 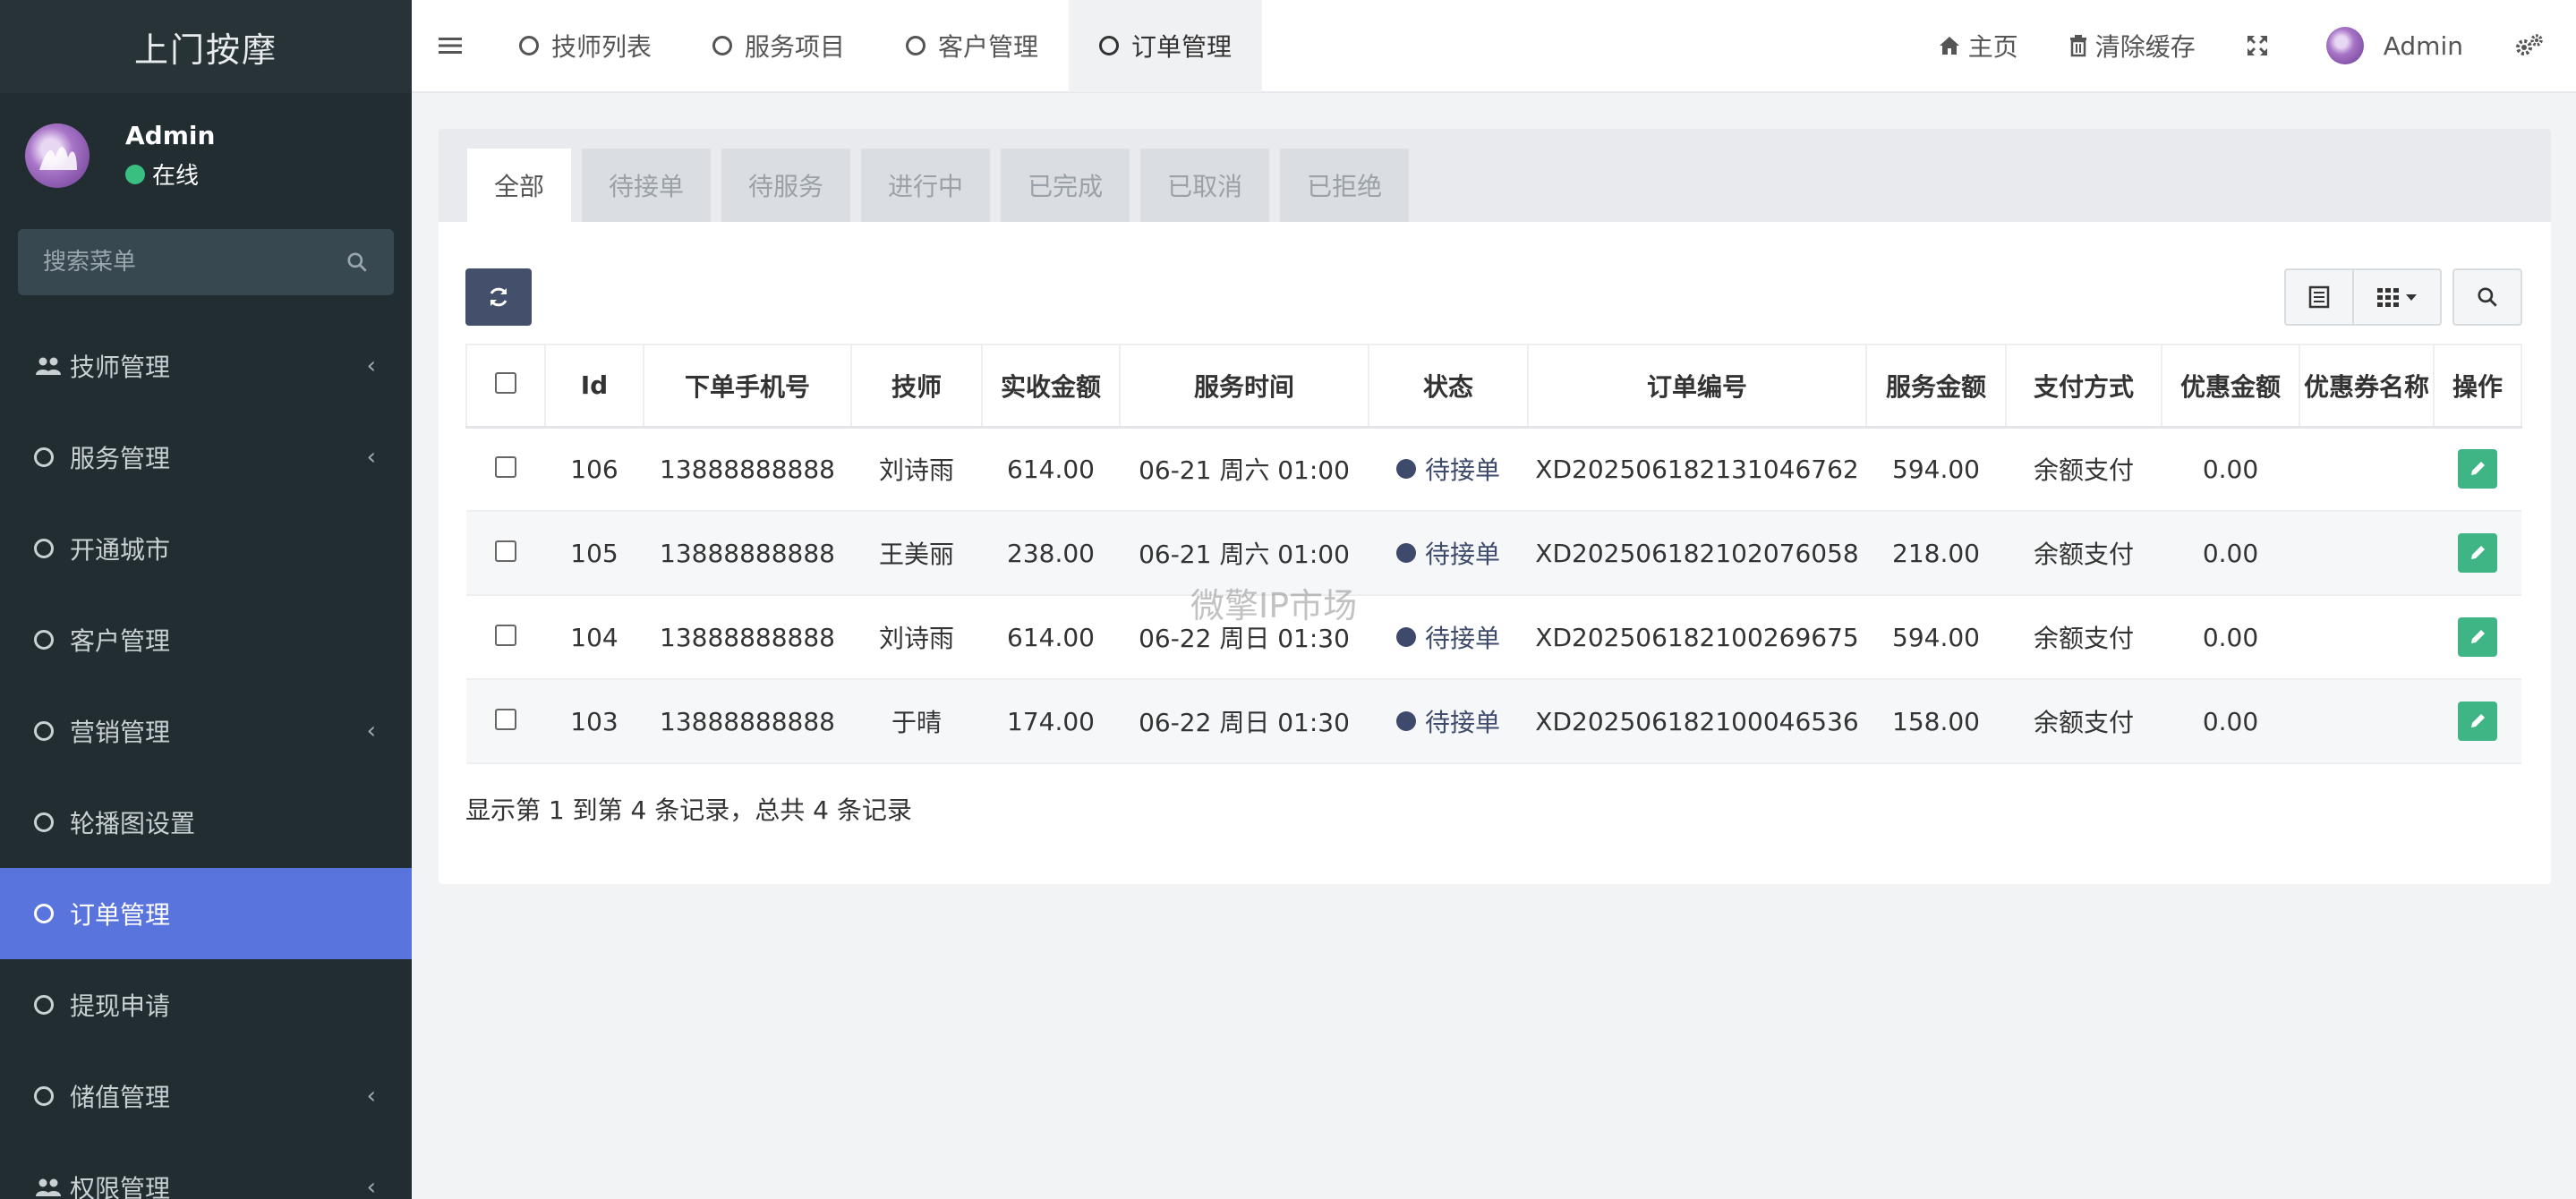 What do you see at coordinates (206, 1096) in the screenshot?
I see `sidebar-item-deposits: 储值管理 ‹` at bounding box center [206, 1096].